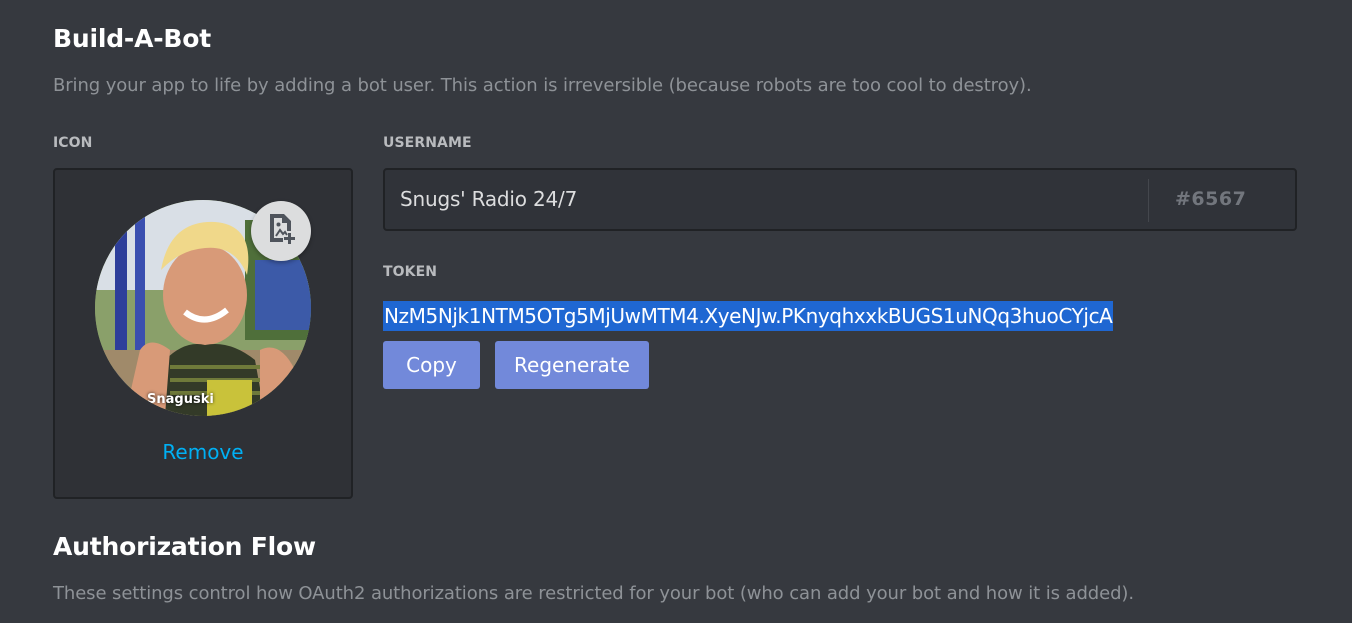 The height and width of the screenshot is (623, 1352). I want to click on remove-avatar-link: Remove, so click(203, 452).